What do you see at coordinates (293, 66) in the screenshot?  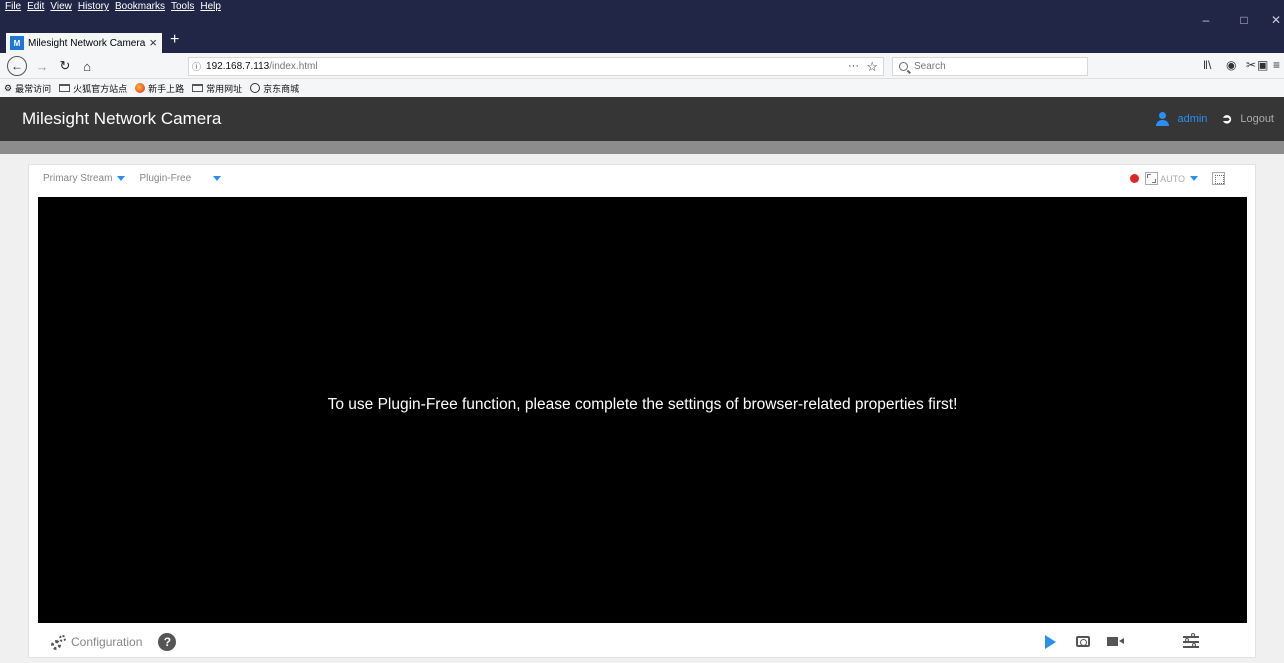 I see `url-path: /index.html` at bounding box center [293, 66].